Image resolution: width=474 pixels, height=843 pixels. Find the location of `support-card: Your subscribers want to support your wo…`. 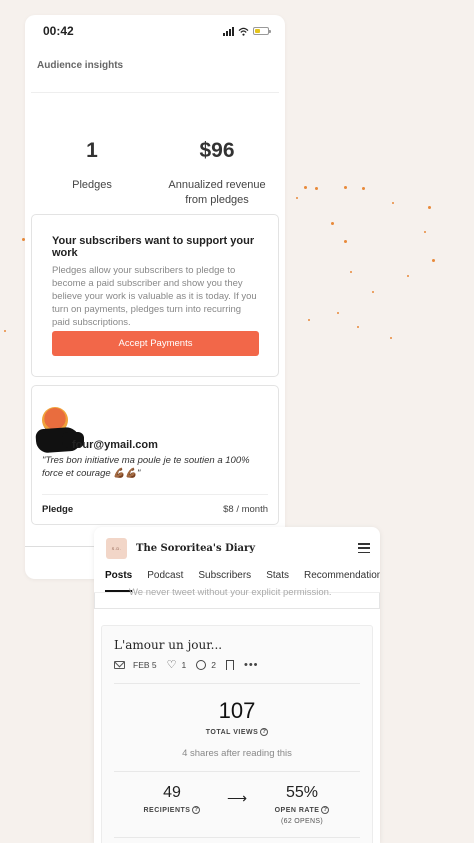

support-card: Your subscribers want to support your wo… is located at coordinates (155, 295).